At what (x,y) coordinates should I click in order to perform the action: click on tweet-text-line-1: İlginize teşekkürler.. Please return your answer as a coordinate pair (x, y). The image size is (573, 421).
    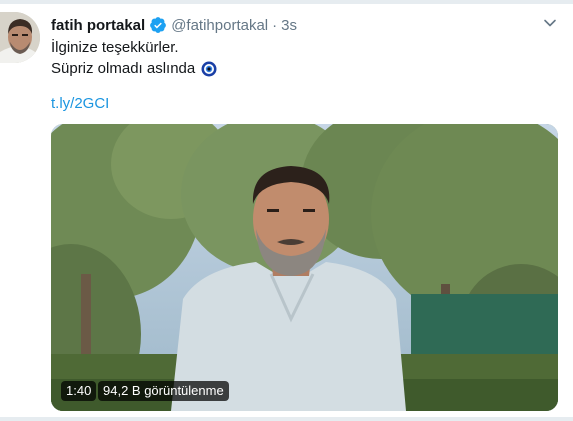
    Looking at the image, I should click on (115, 47).